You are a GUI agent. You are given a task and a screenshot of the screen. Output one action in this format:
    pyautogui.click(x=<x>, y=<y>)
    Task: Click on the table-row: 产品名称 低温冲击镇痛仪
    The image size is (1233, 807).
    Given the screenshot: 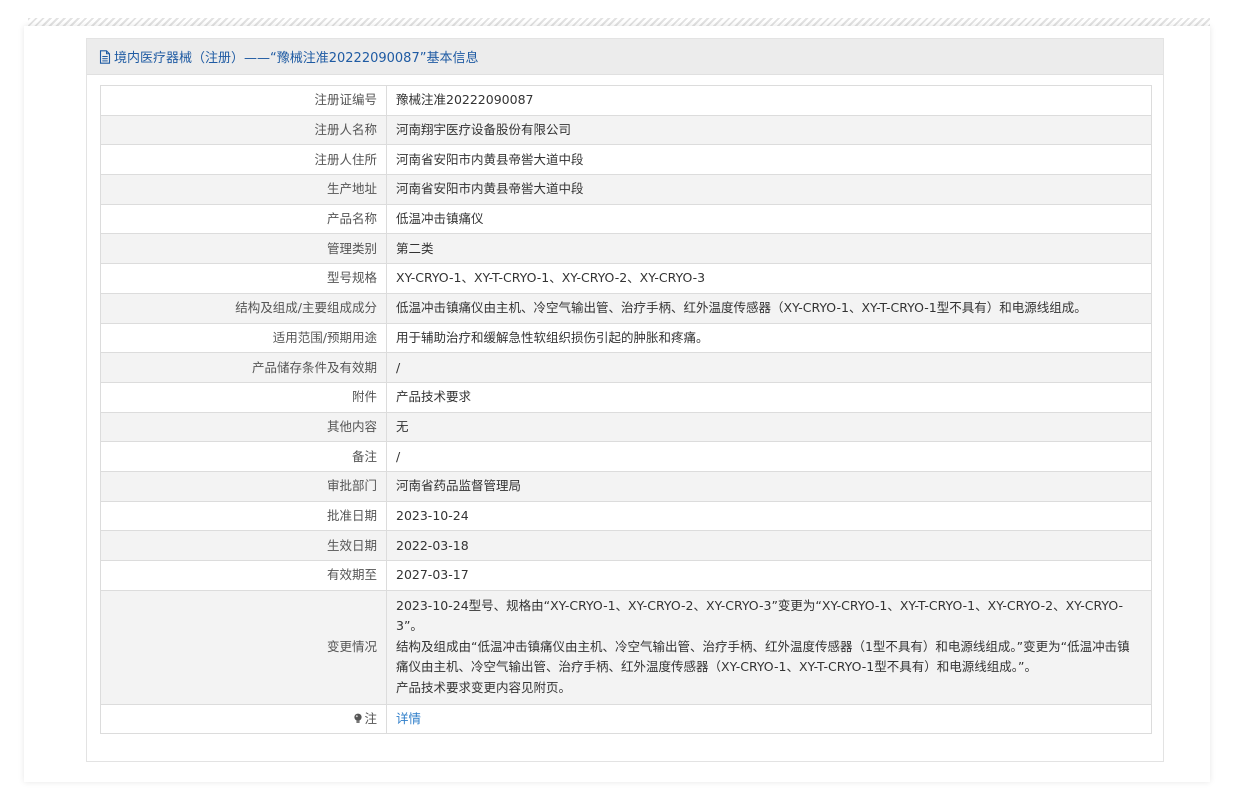 What is the action you would take?
    pyautogui.click(x=626, y=219)
    